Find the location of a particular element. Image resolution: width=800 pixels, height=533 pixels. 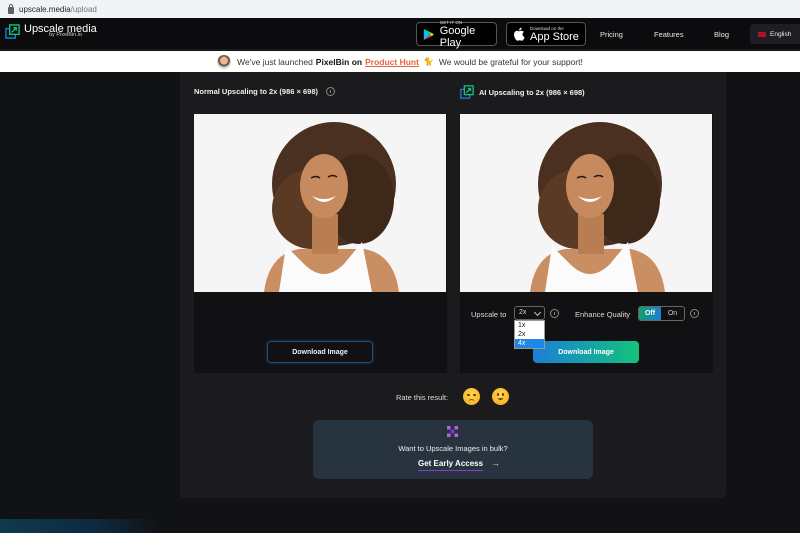

ai-upscale-icon is located at coordinates (467, 92).